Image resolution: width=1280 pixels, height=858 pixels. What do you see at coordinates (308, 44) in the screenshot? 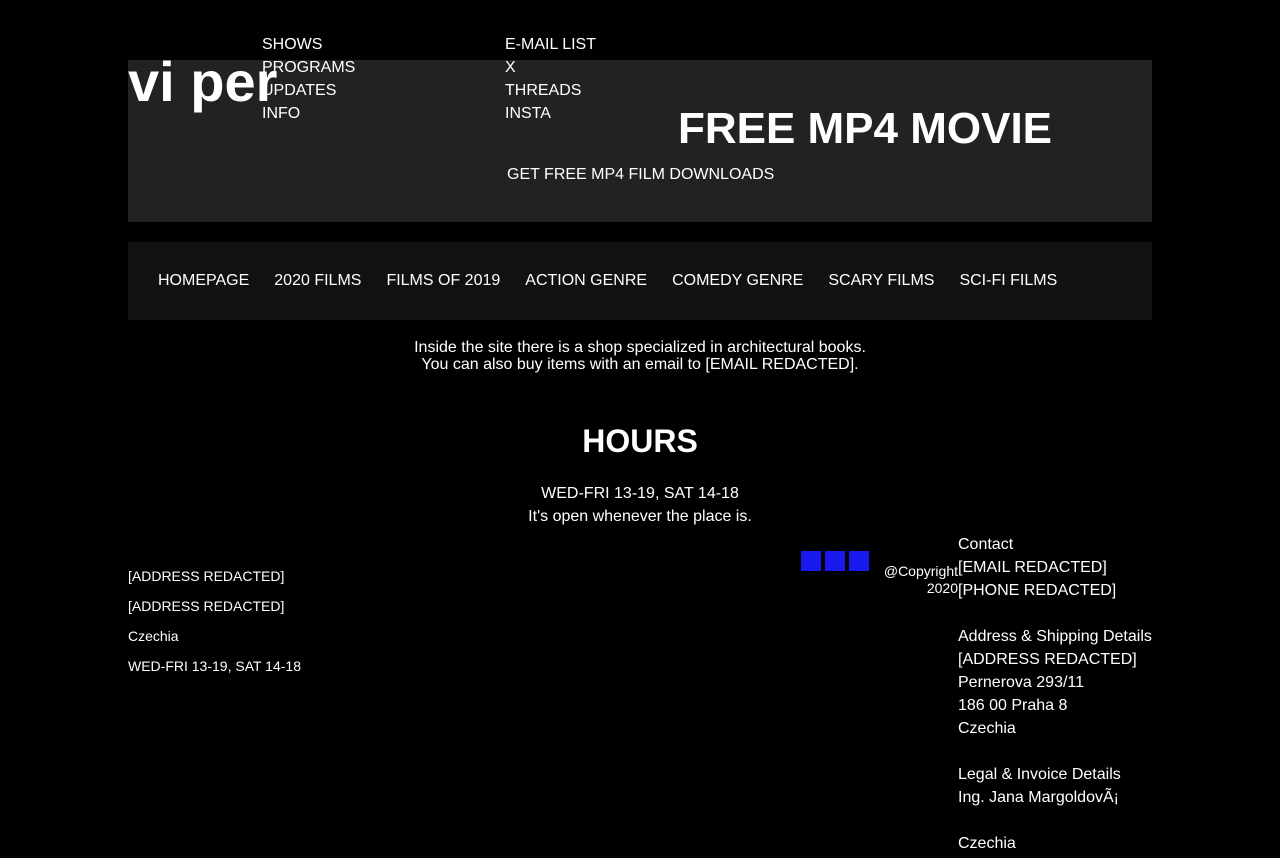
I see `menu-shows-link: SHOWS` at bounding box center [308, 44].